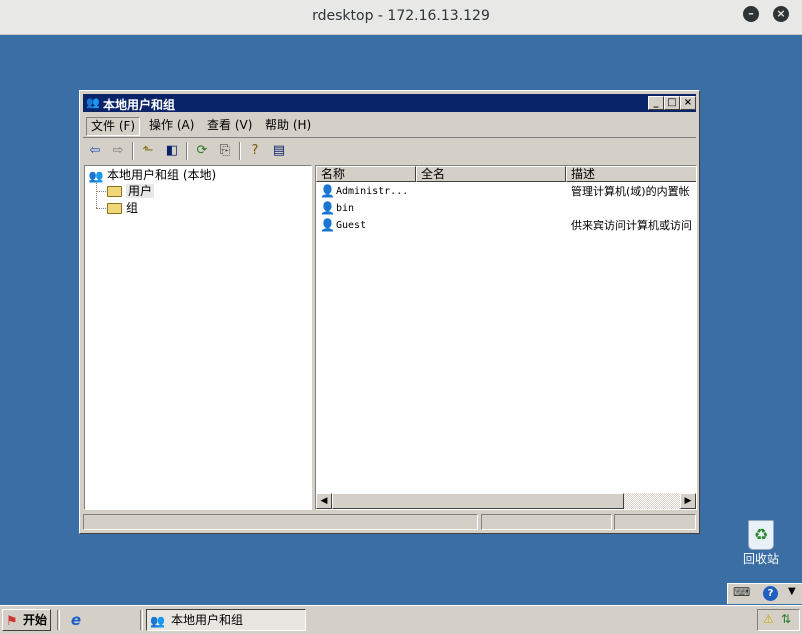 This screenshot has height=634, width=802. I want to click on menu-bar: 文件 (F) 操作 (A) 查看 (V) 帮助 (H), so click(389, 126).